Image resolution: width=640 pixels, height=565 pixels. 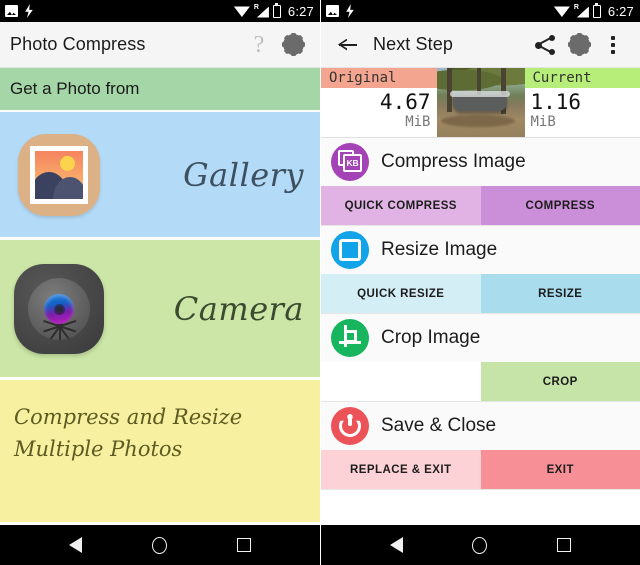 What do you see at coordinates (401, 293) in the screenshot?
I see `quick-resize-button: QUICK RESIZE` at bounding box center [401, 293].